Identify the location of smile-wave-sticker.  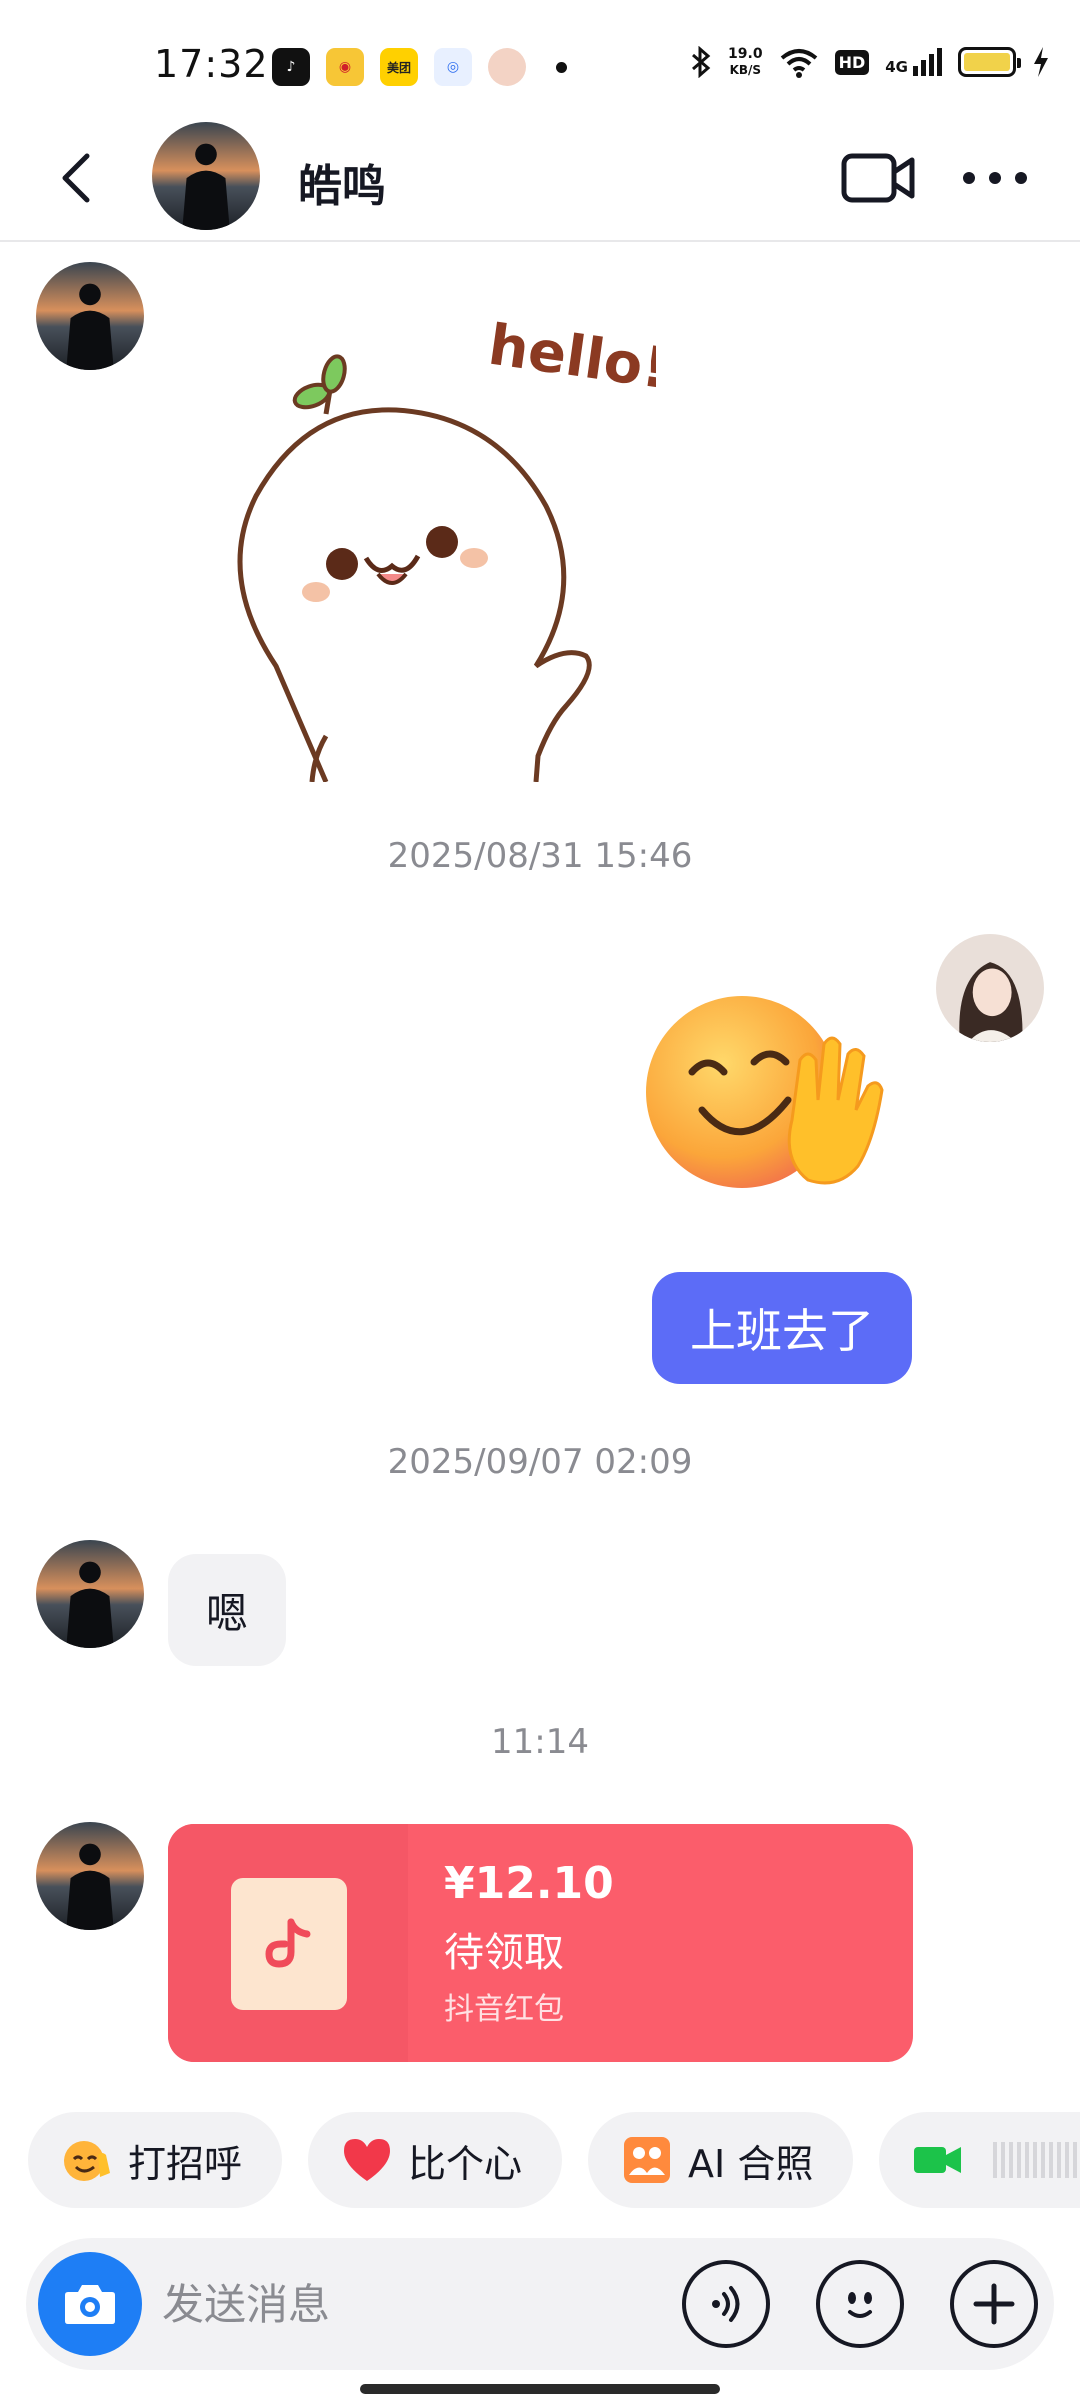
(762, 1090).